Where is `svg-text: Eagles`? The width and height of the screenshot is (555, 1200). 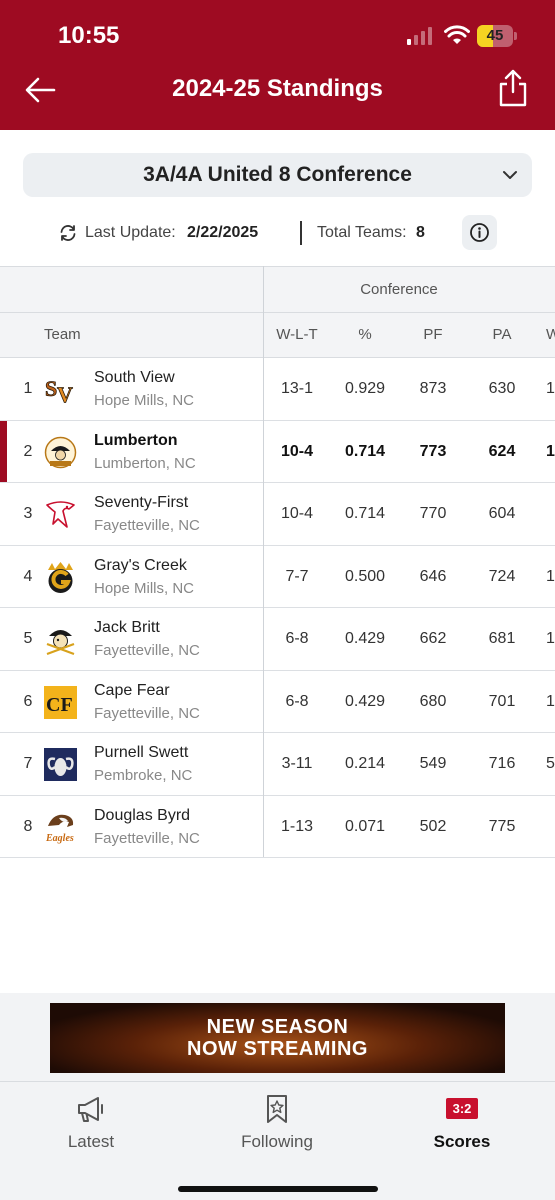 svg-text: Eagles is located at coordinates (59, 838).